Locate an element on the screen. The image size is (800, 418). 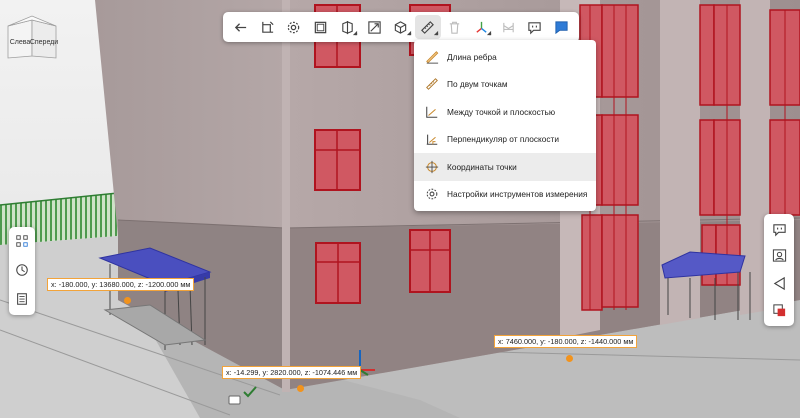
navigation-button is located at coordinates (779, 283).